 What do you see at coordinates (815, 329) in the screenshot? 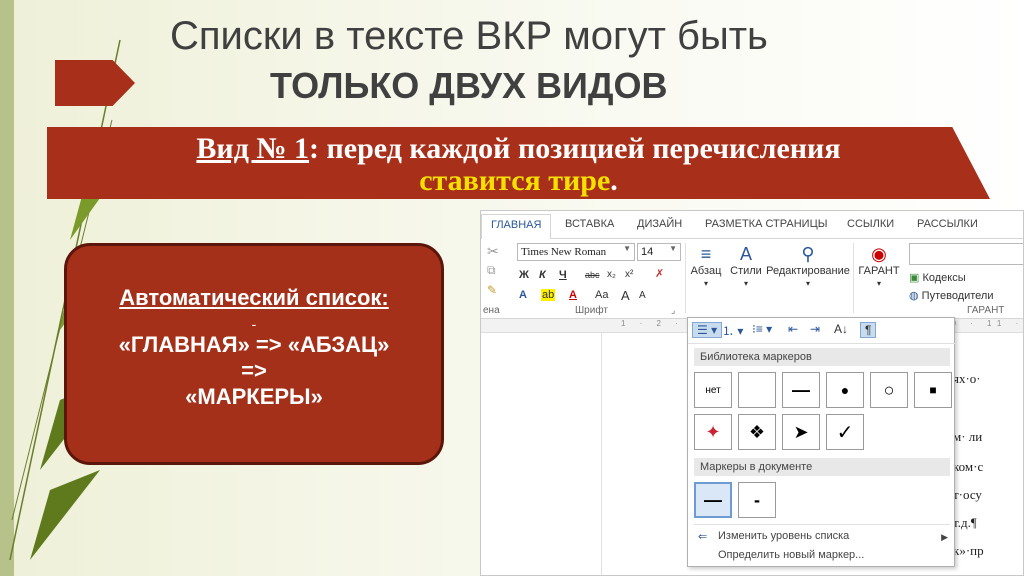
I see `increase-indent-button: ⇥` at bounding box center [815, 329].